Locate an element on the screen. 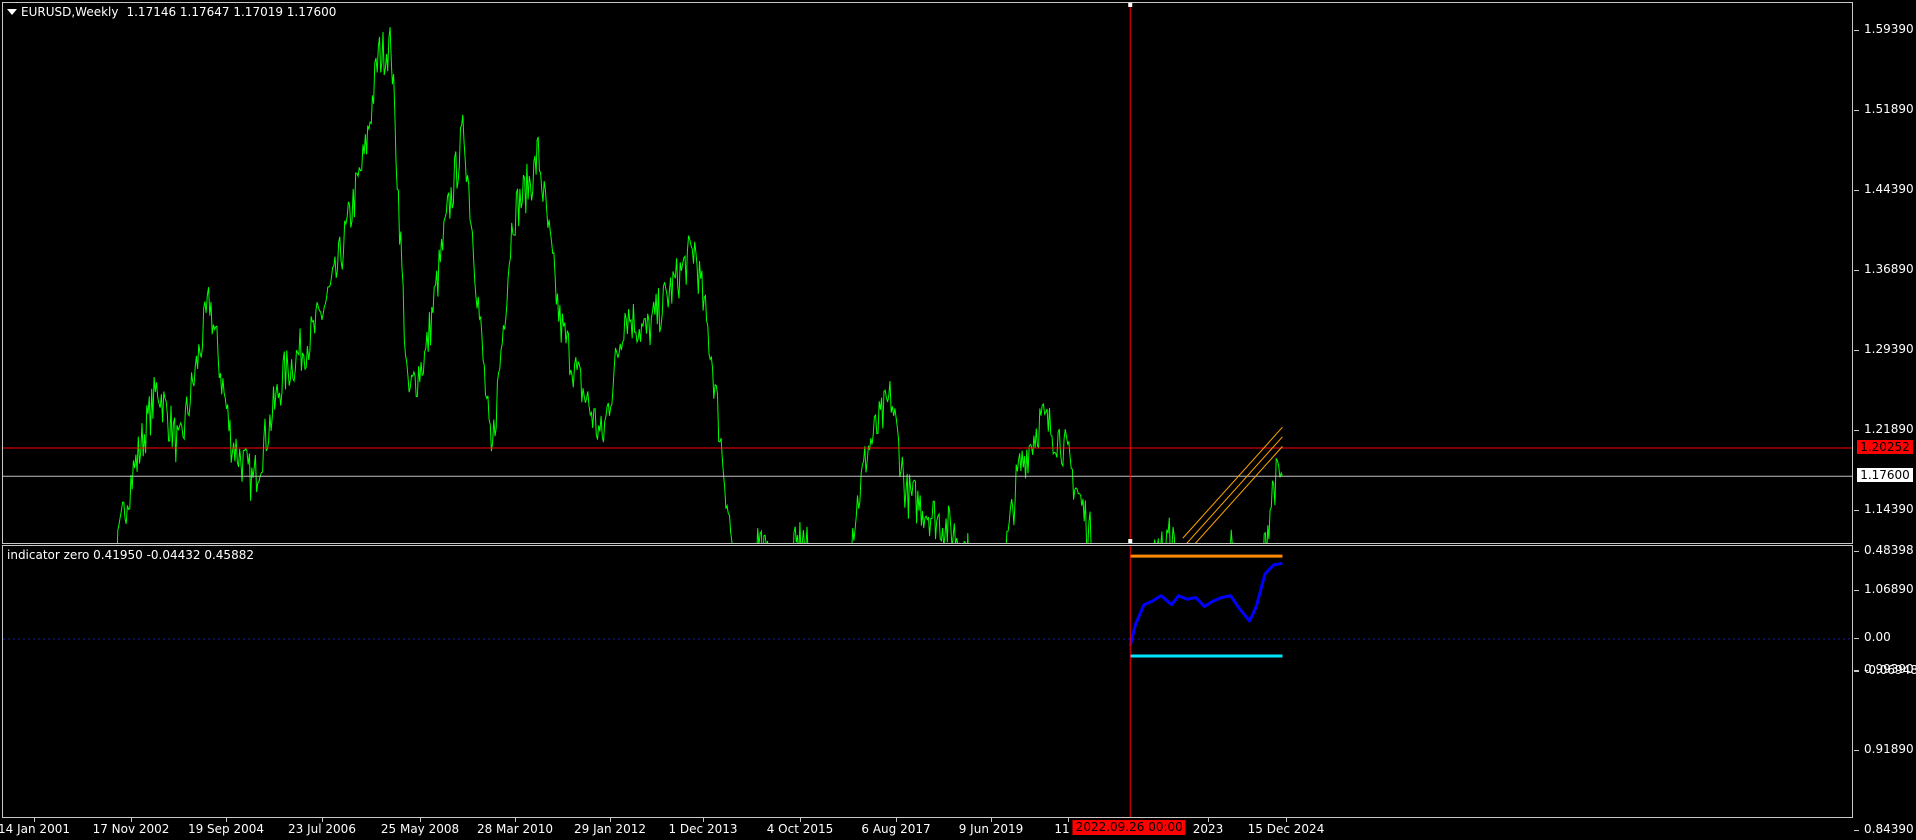 This screenshot has height=840, width=1916. time-axis-label: 29 Jan 2012 is located at coordinates (610, 829).